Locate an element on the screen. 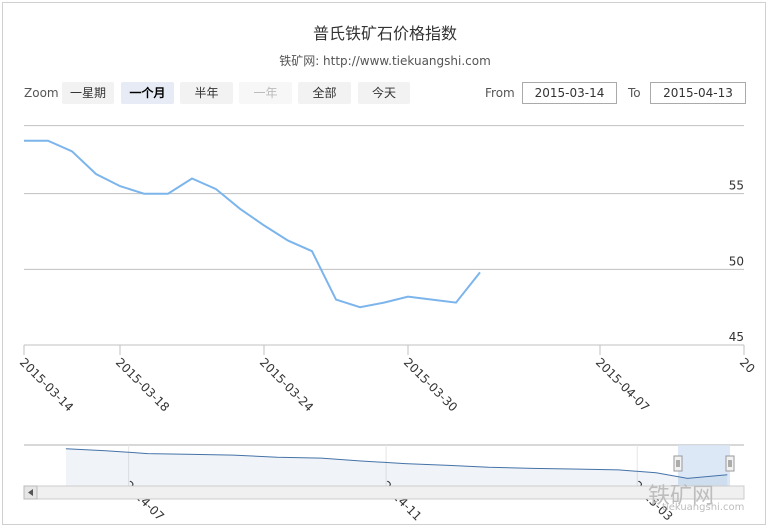 This screenshot has height=529, width=770. y-tick-label: 50 is located at coordinates (736, 261).